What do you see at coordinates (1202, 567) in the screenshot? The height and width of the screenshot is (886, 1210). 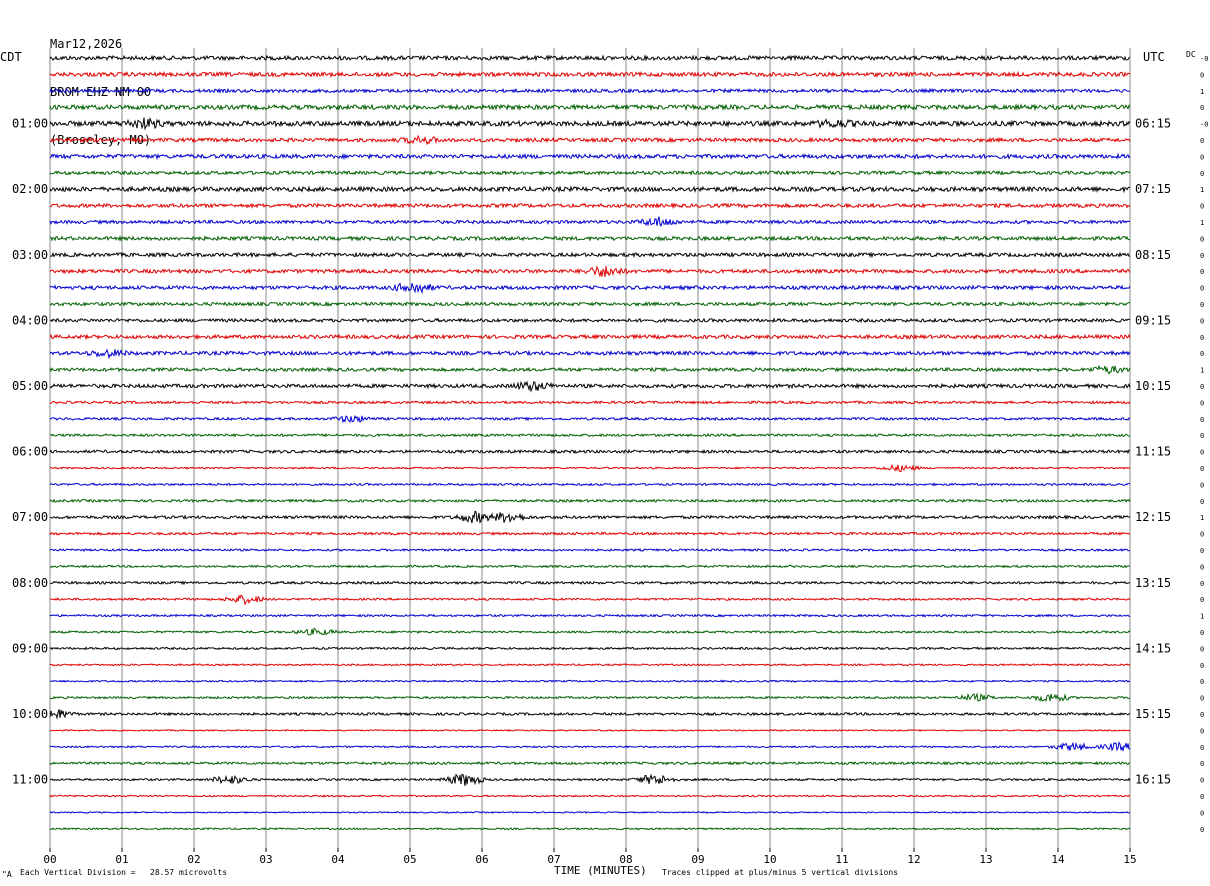 I see `dc-offset-31: 0` at bounding box center [1202, 567].